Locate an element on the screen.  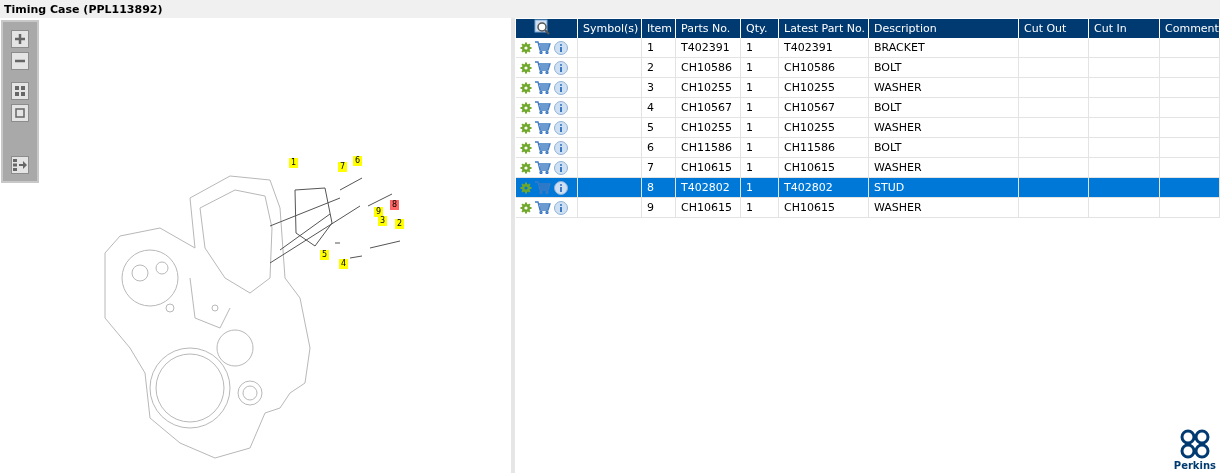
table-cell: 5 is located at coordinates (658, 127).